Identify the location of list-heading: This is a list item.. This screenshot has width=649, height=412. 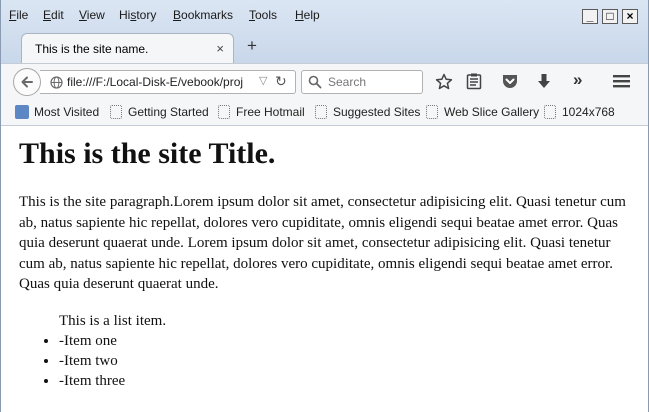
(113, 321).